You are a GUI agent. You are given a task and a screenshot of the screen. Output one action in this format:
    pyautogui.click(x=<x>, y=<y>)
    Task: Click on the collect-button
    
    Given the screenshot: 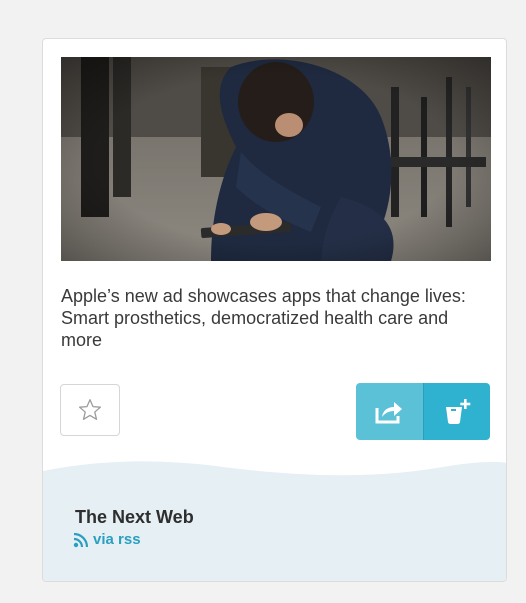 What is the action you would take?
    pyautogui.click(x=456, y=411)
    